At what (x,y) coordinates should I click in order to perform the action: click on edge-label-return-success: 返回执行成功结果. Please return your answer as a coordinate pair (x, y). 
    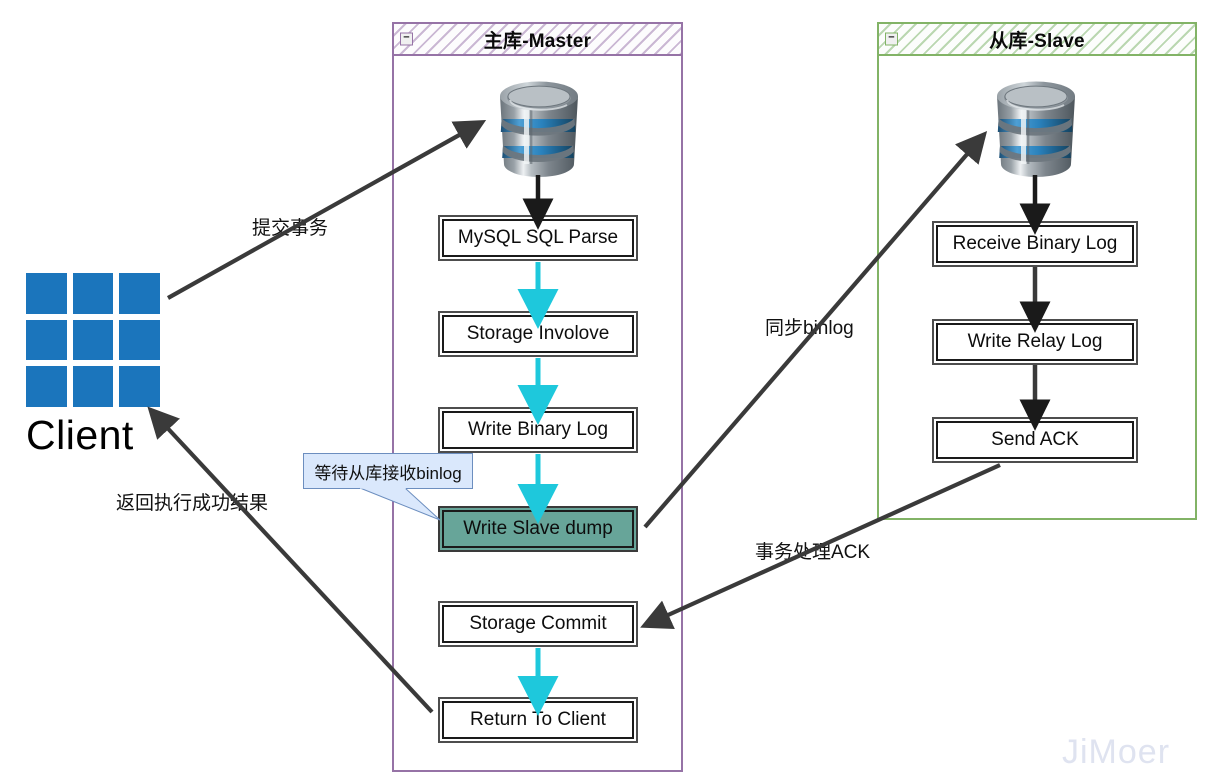
    Looking at the image, I should click on (192, 501).